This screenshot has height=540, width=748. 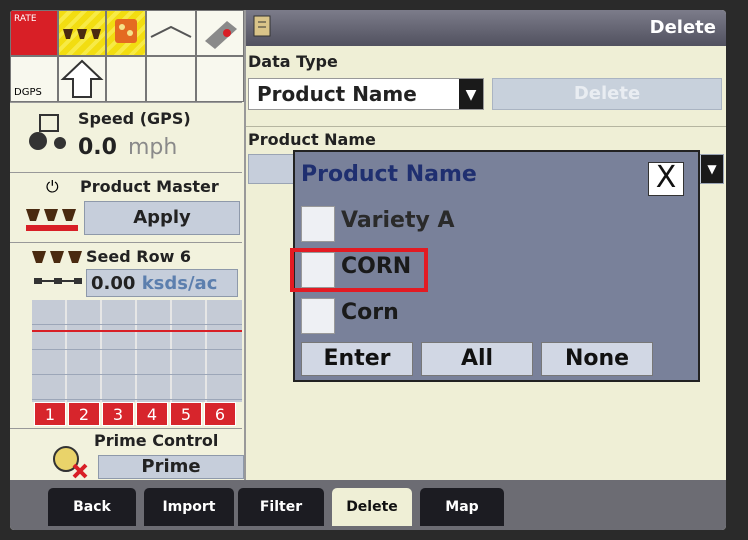 I want to click on tab-back: Back, so click(x=92, y=507).